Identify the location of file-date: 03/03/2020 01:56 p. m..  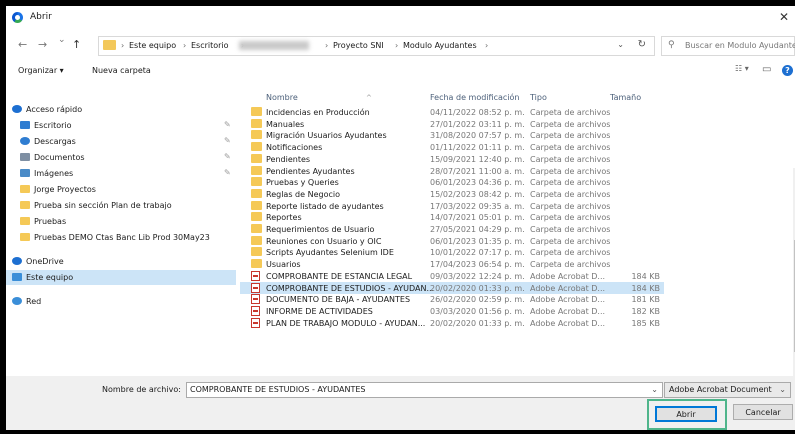
(477, 311).